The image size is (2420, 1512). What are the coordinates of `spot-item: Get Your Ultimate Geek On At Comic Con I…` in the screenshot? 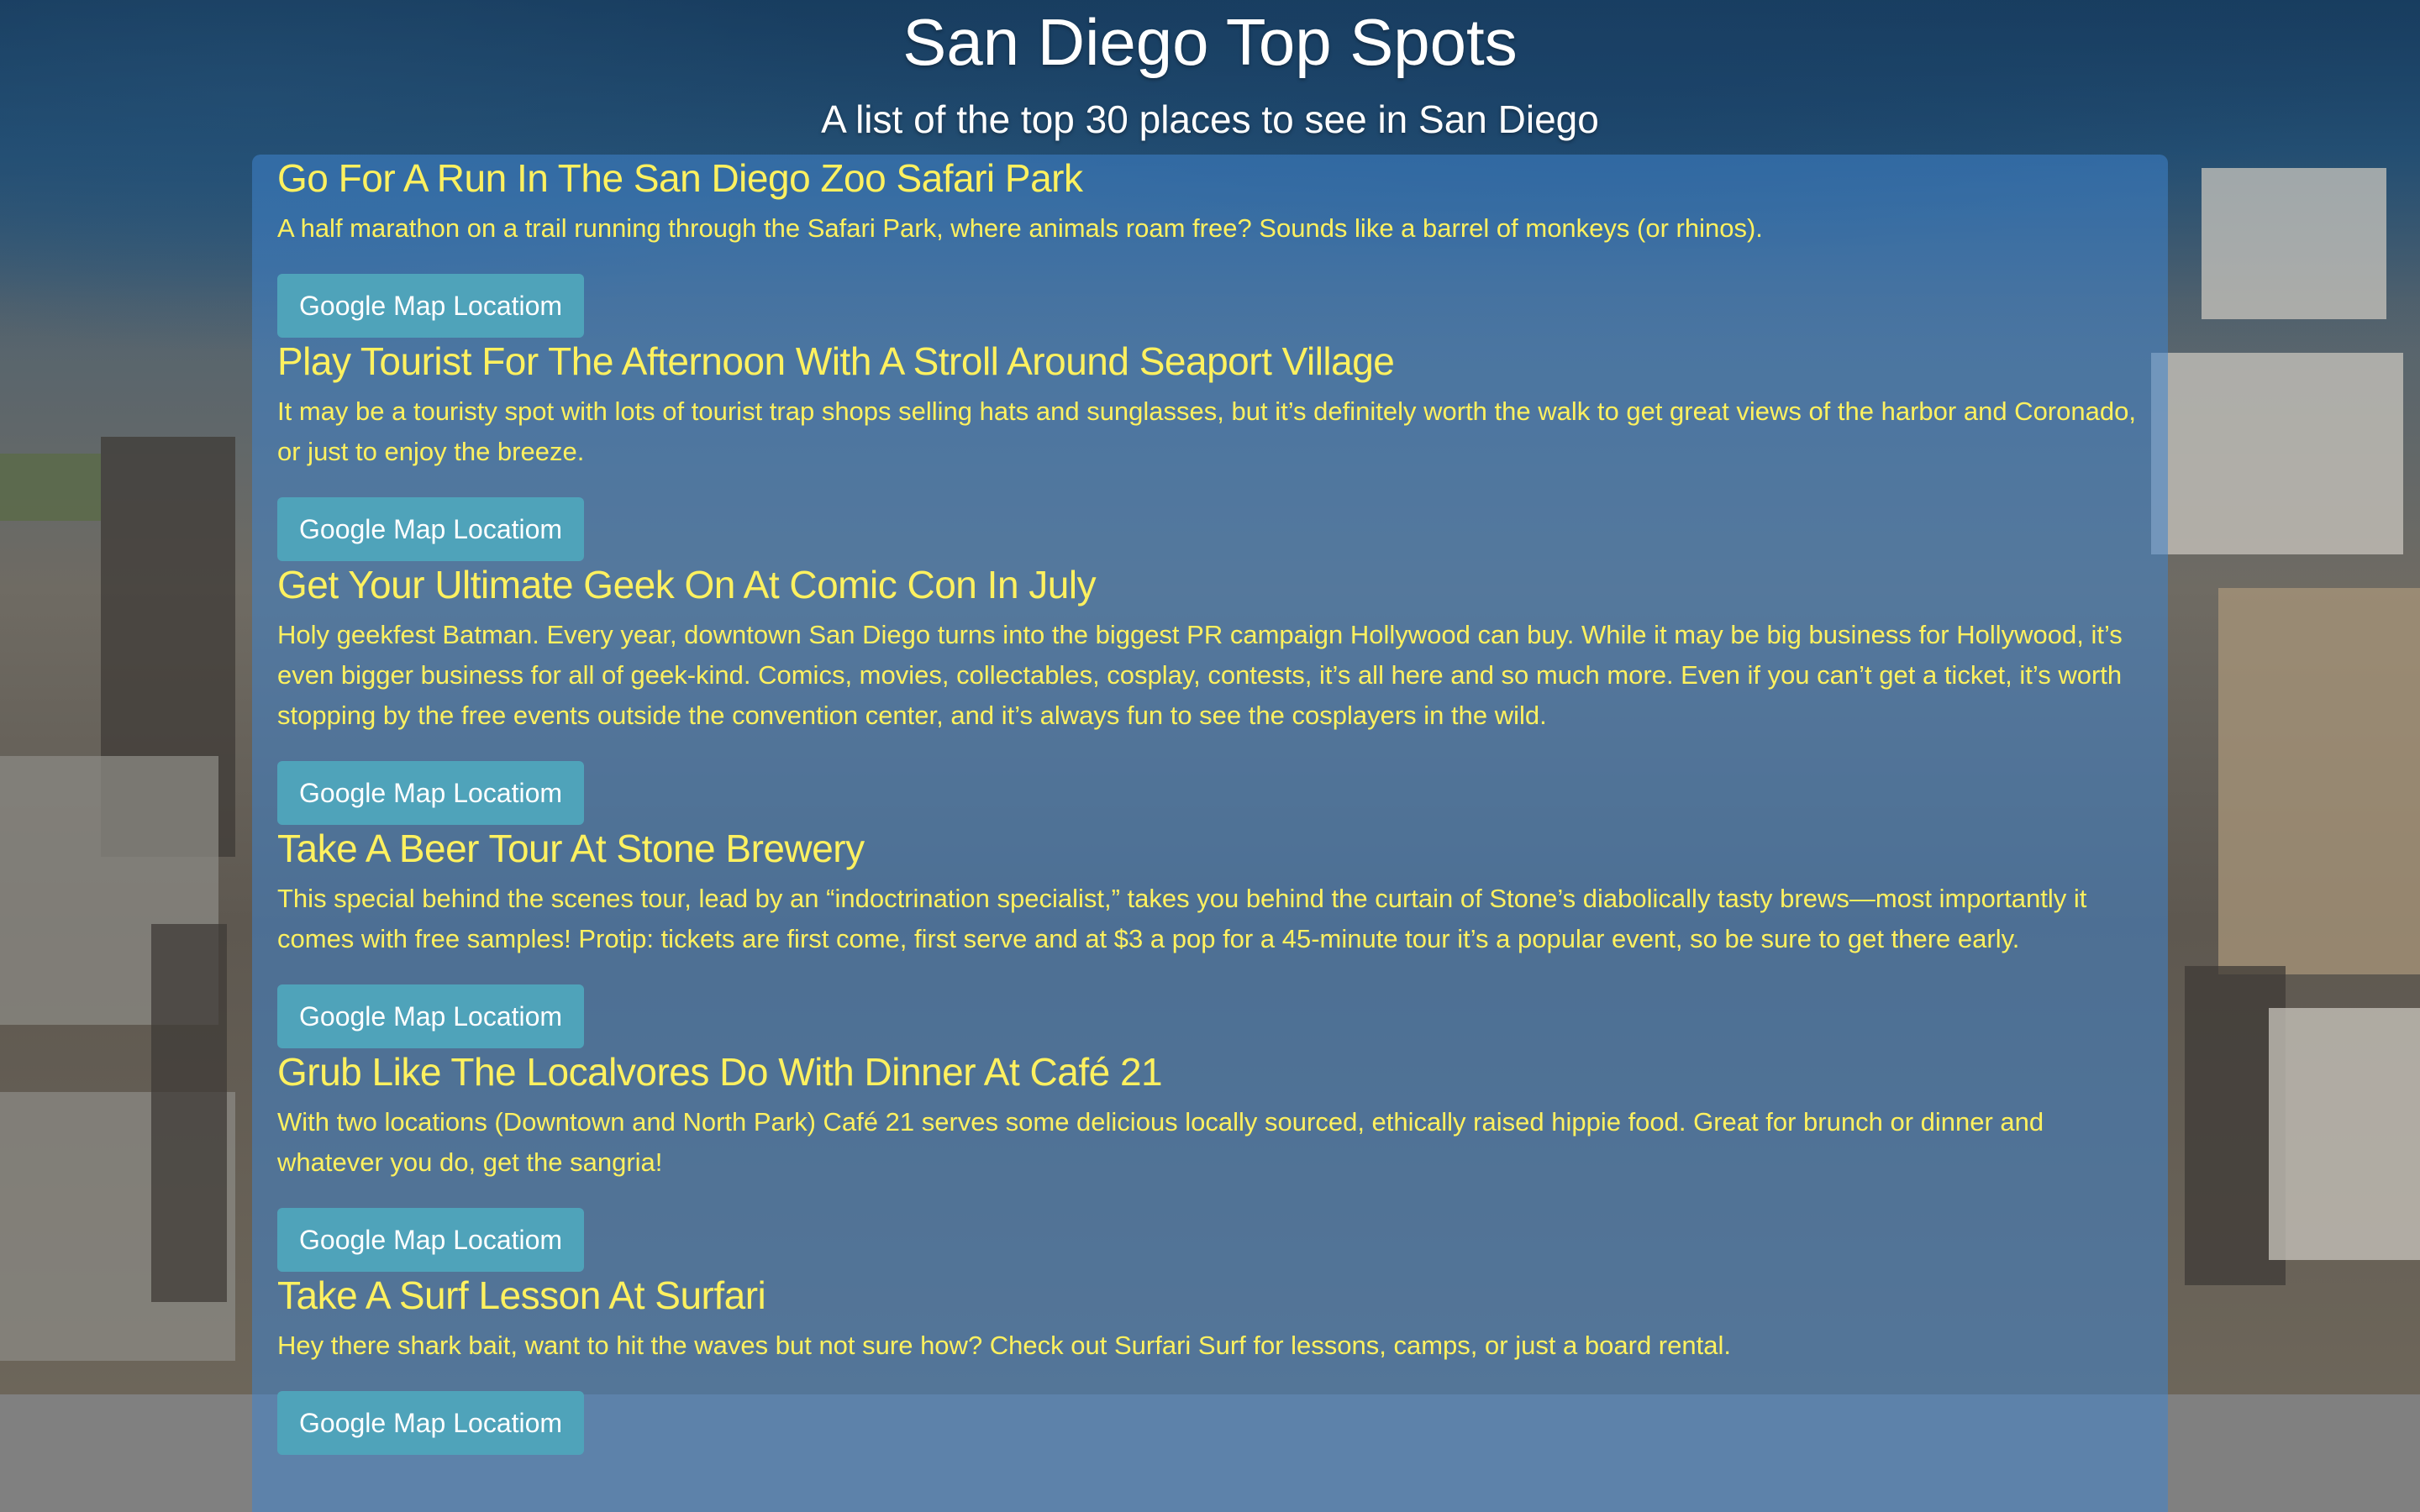 It's located at (1214, 693).